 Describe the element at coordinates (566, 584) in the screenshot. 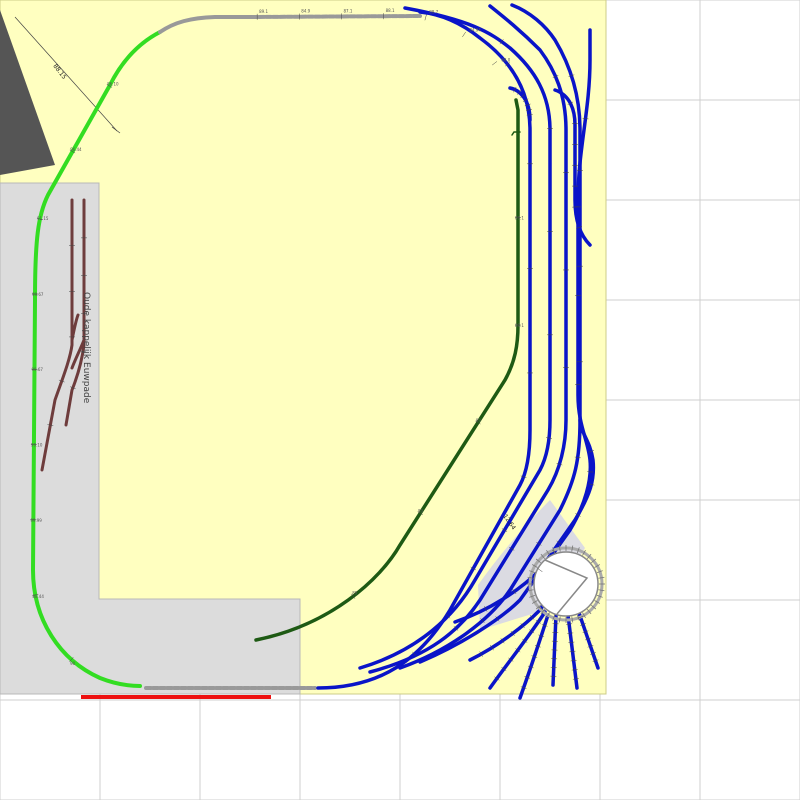

I see `turntable-pit` at that location.